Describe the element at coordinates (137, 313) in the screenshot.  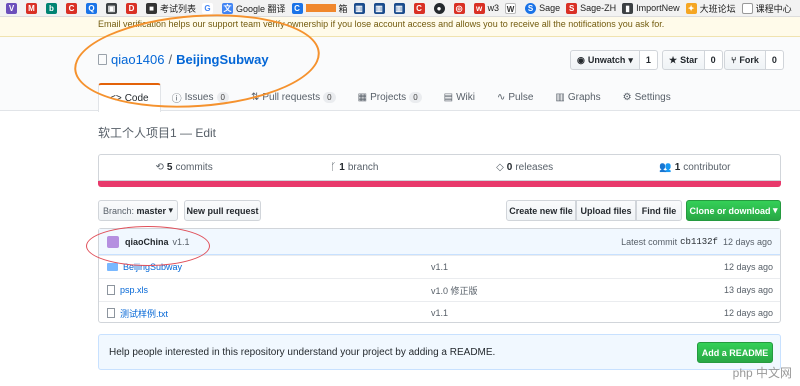
I see `file-name-link: 测试样例.txt` at that location.